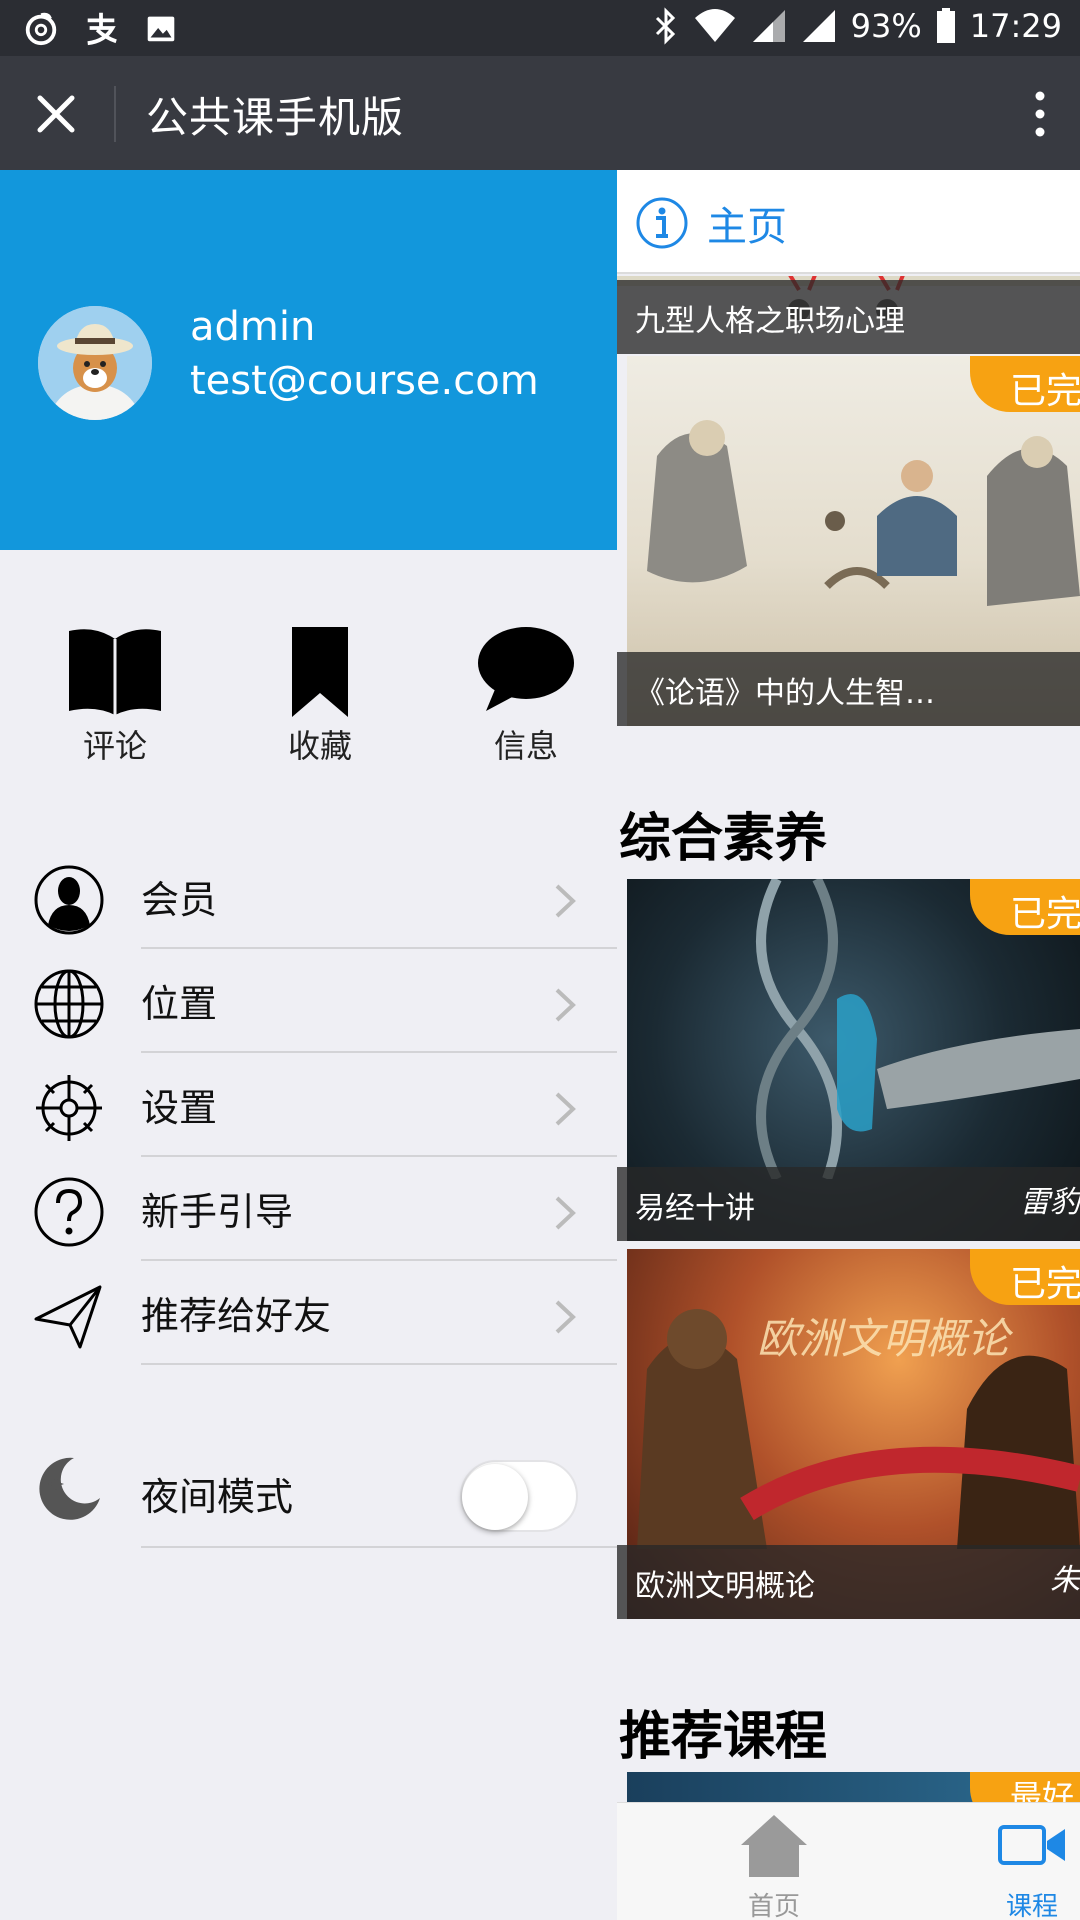  I want to click on alipay-icon, so click(102, 29).